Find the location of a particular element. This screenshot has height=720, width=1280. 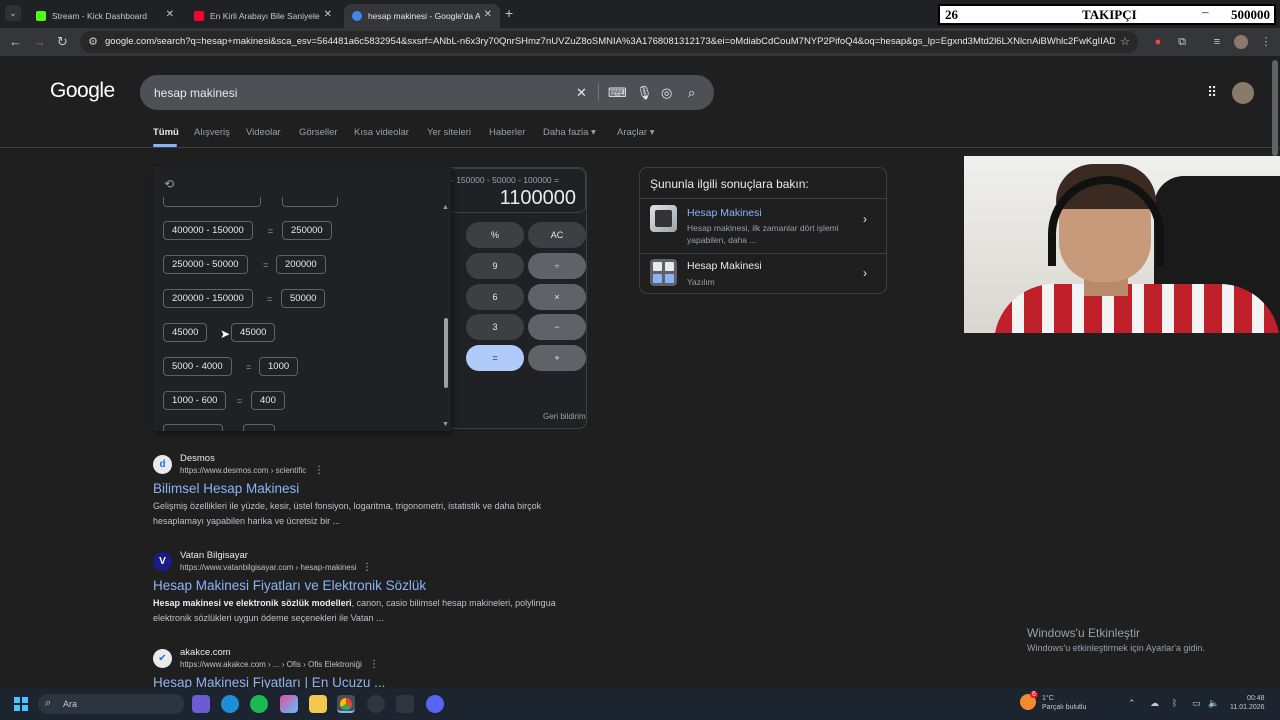

profile-avatar-icon is located at coordinates (1241, 42).